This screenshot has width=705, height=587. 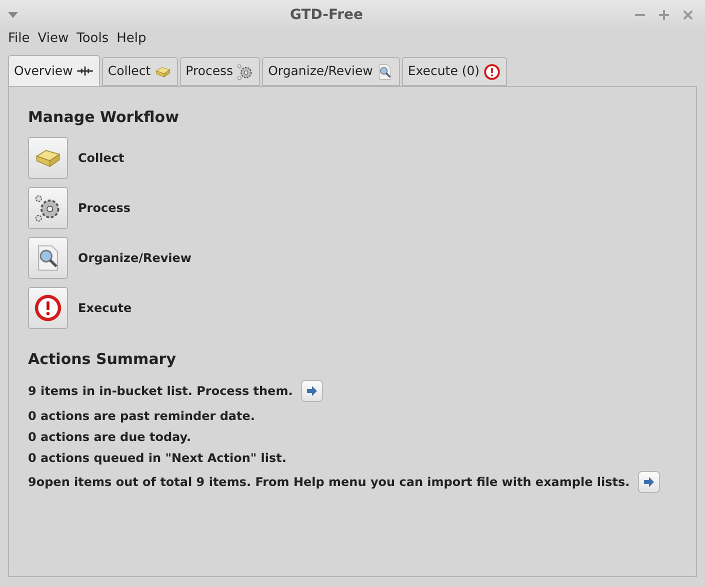 I want to click on gears-icon, so click(x=245, y=71).